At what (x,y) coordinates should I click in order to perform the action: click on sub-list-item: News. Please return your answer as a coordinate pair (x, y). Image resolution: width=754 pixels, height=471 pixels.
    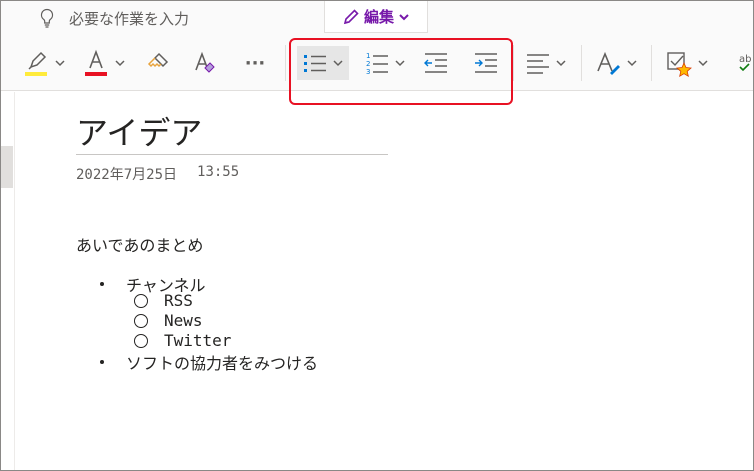
    Looking at the image, I should click on (168, 320).